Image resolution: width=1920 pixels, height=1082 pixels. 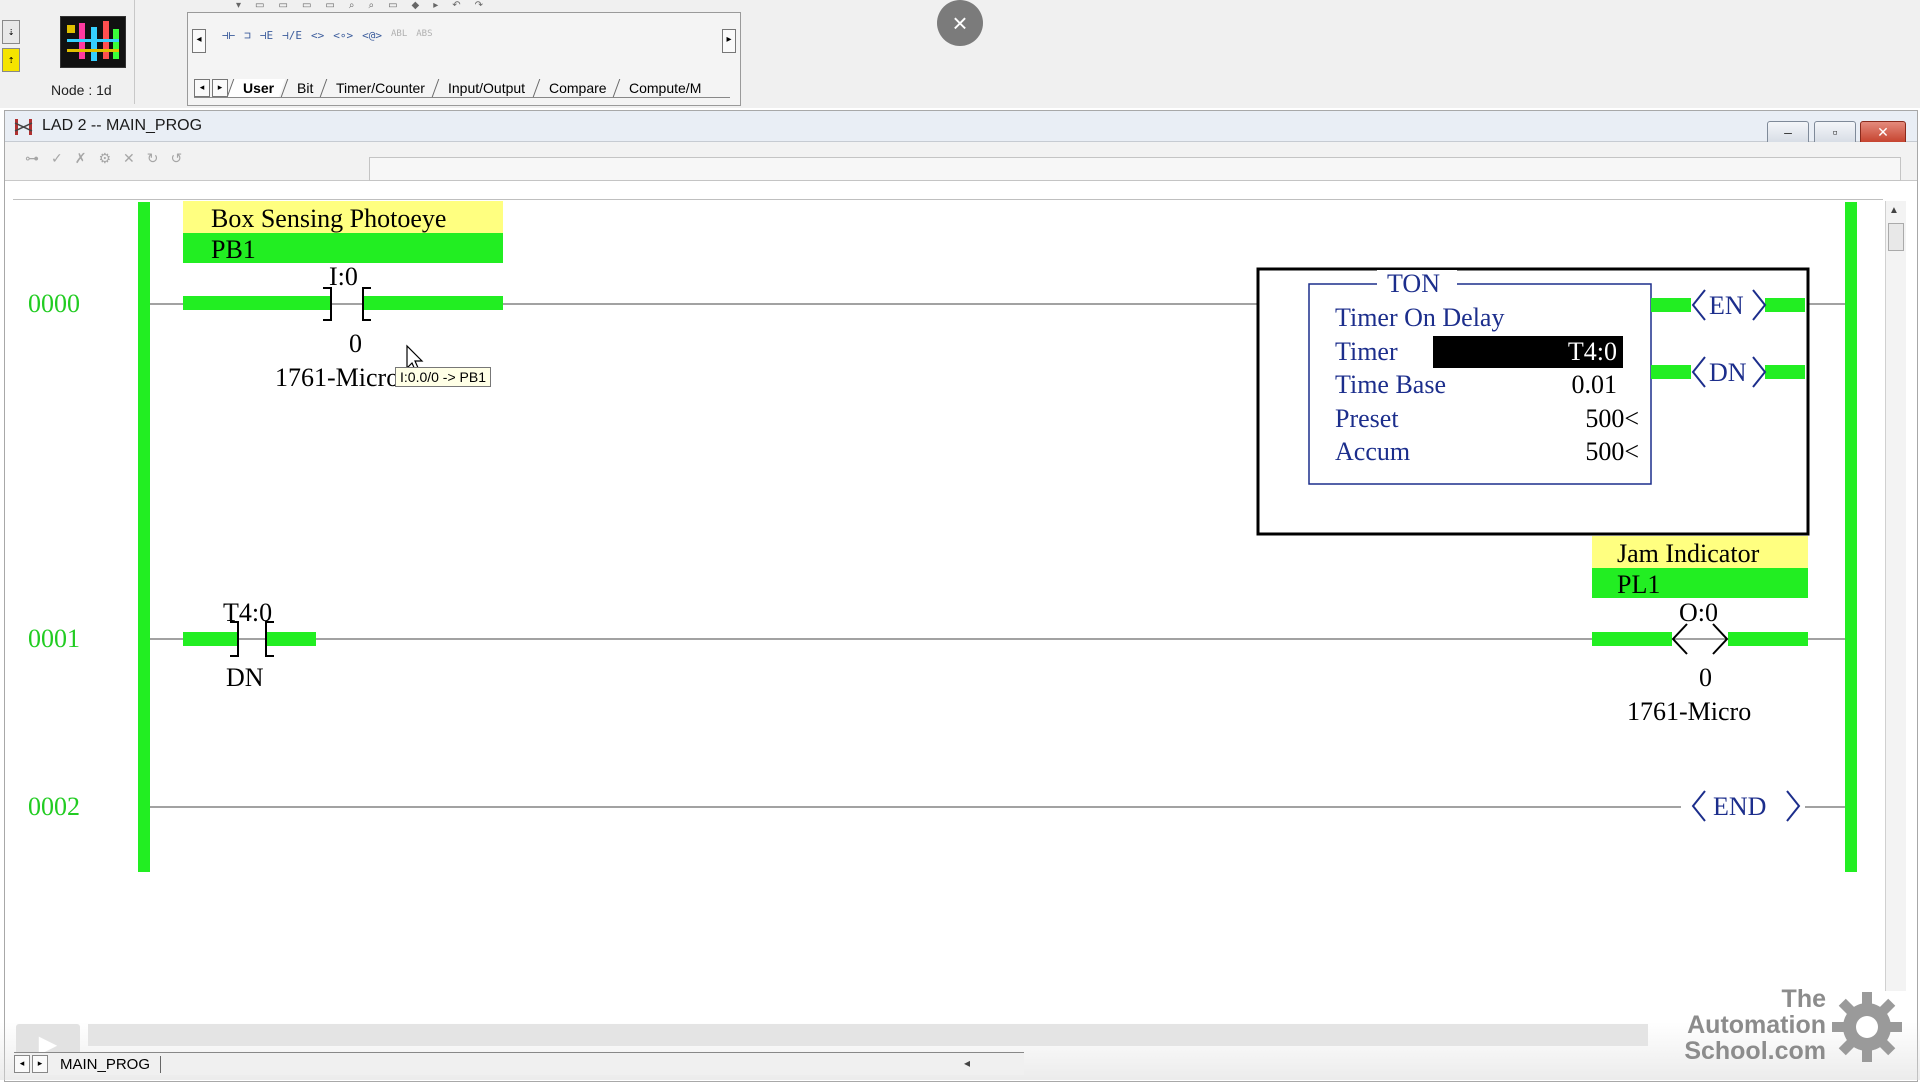 I want to click on contact-description: Box Sensing Photoeye, so click(x=328, y=218).